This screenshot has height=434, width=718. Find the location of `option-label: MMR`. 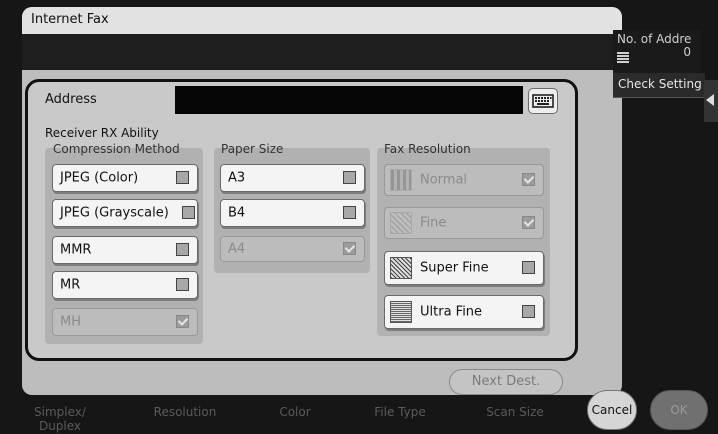

option-label: MMR is located at coordinates (76, 250).